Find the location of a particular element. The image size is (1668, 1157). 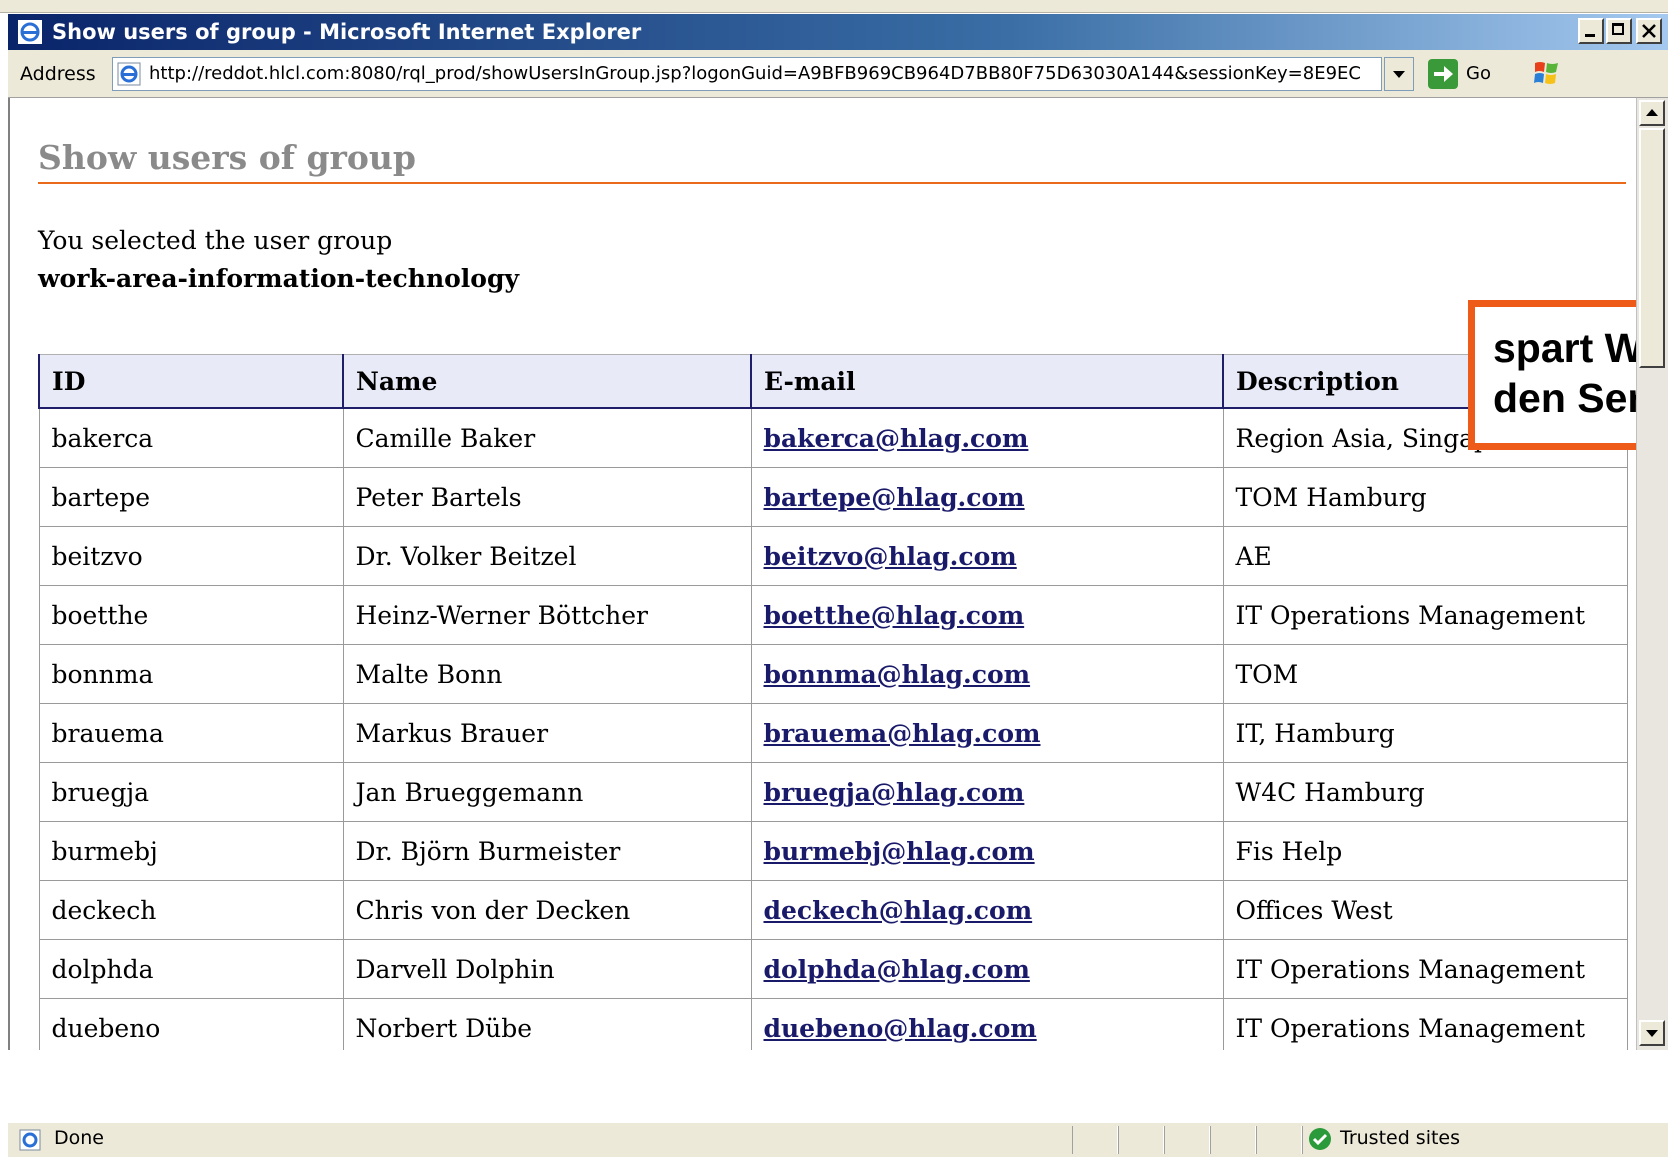

cell-id: bruegja is located at coordinates (191, 792).